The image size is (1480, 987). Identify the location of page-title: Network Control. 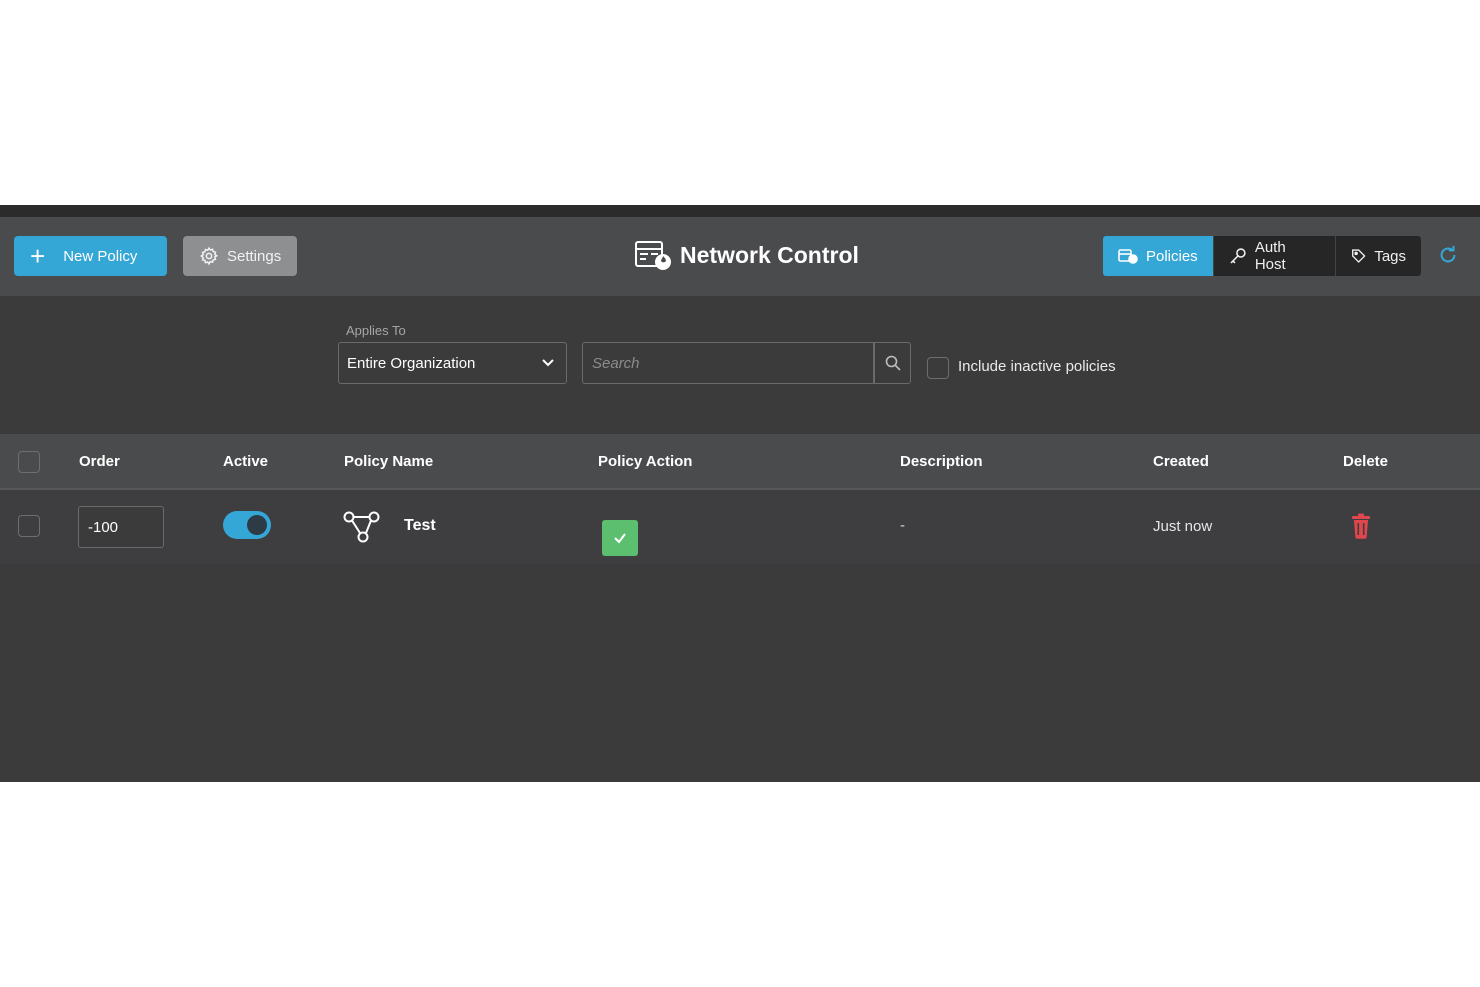
(746, 255).